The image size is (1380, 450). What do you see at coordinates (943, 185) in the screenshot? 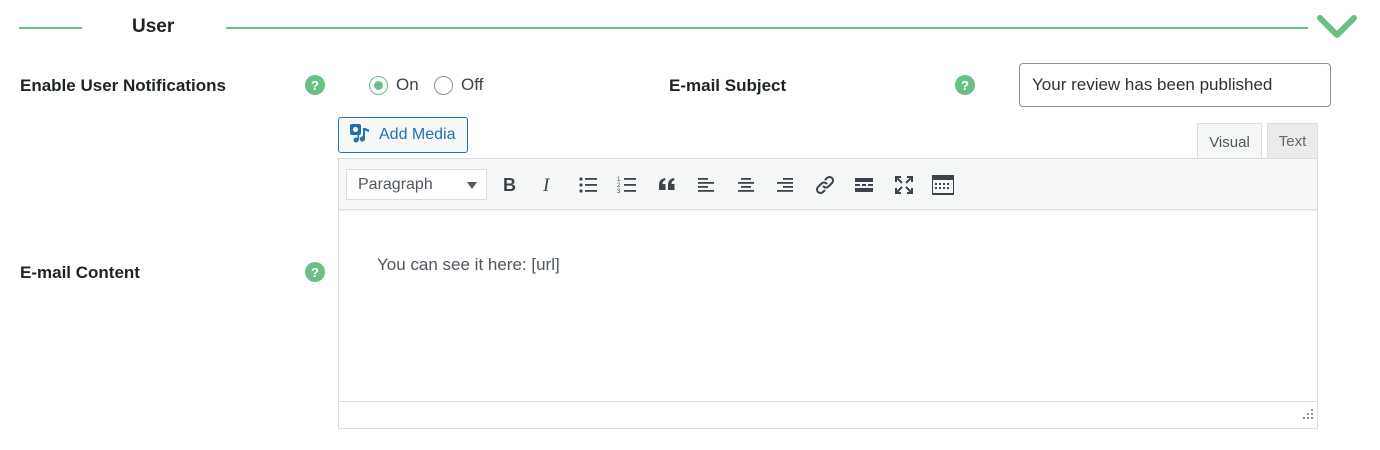
I see `toolbar-toggle-icon` at bounding box center [943, 185].